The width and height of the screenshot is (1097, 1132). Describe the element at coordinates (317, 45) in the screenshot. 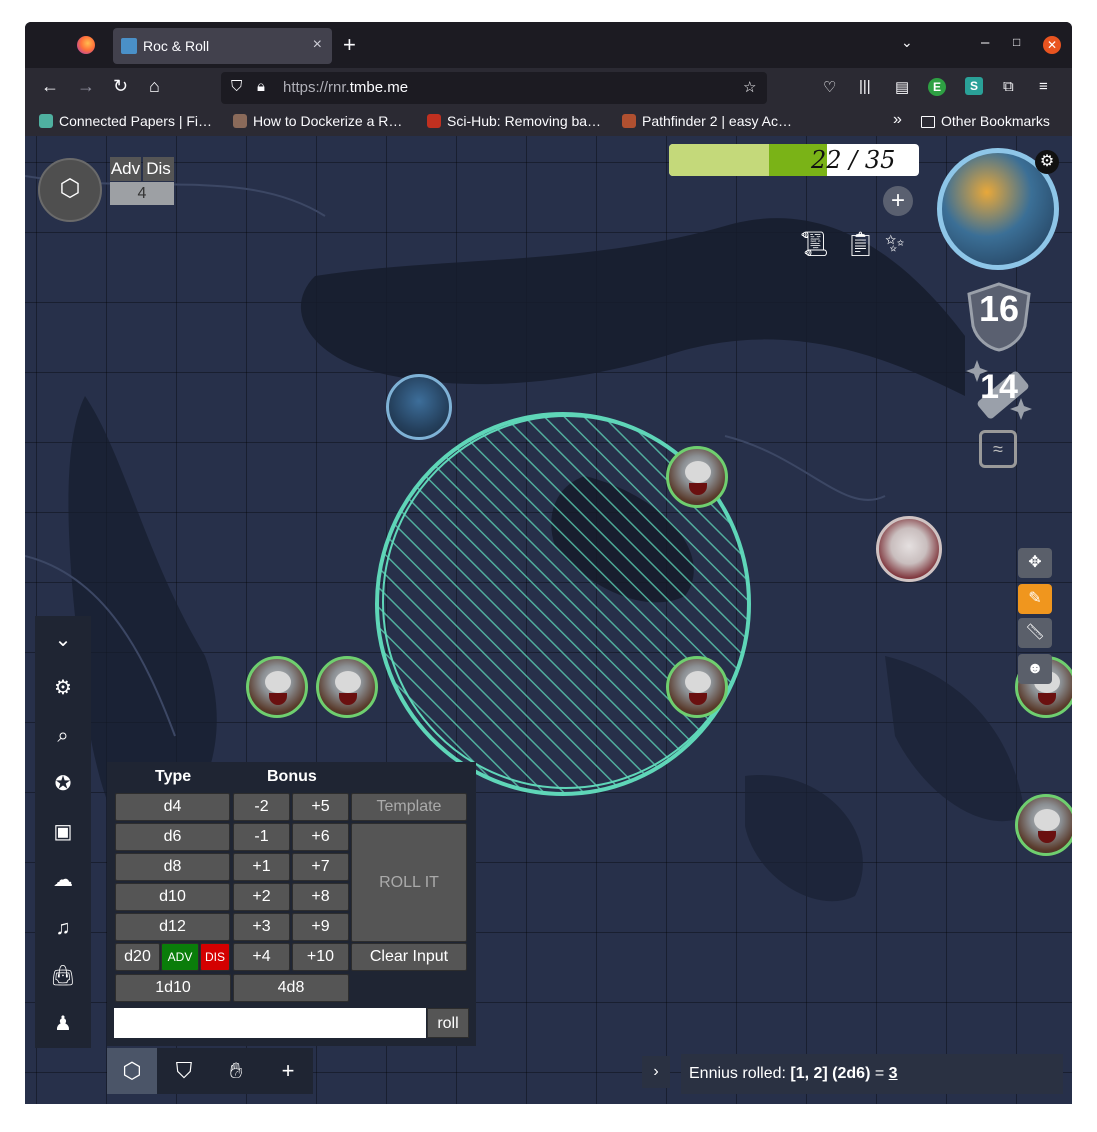

I see `tab-close-icon: ×` at that location.